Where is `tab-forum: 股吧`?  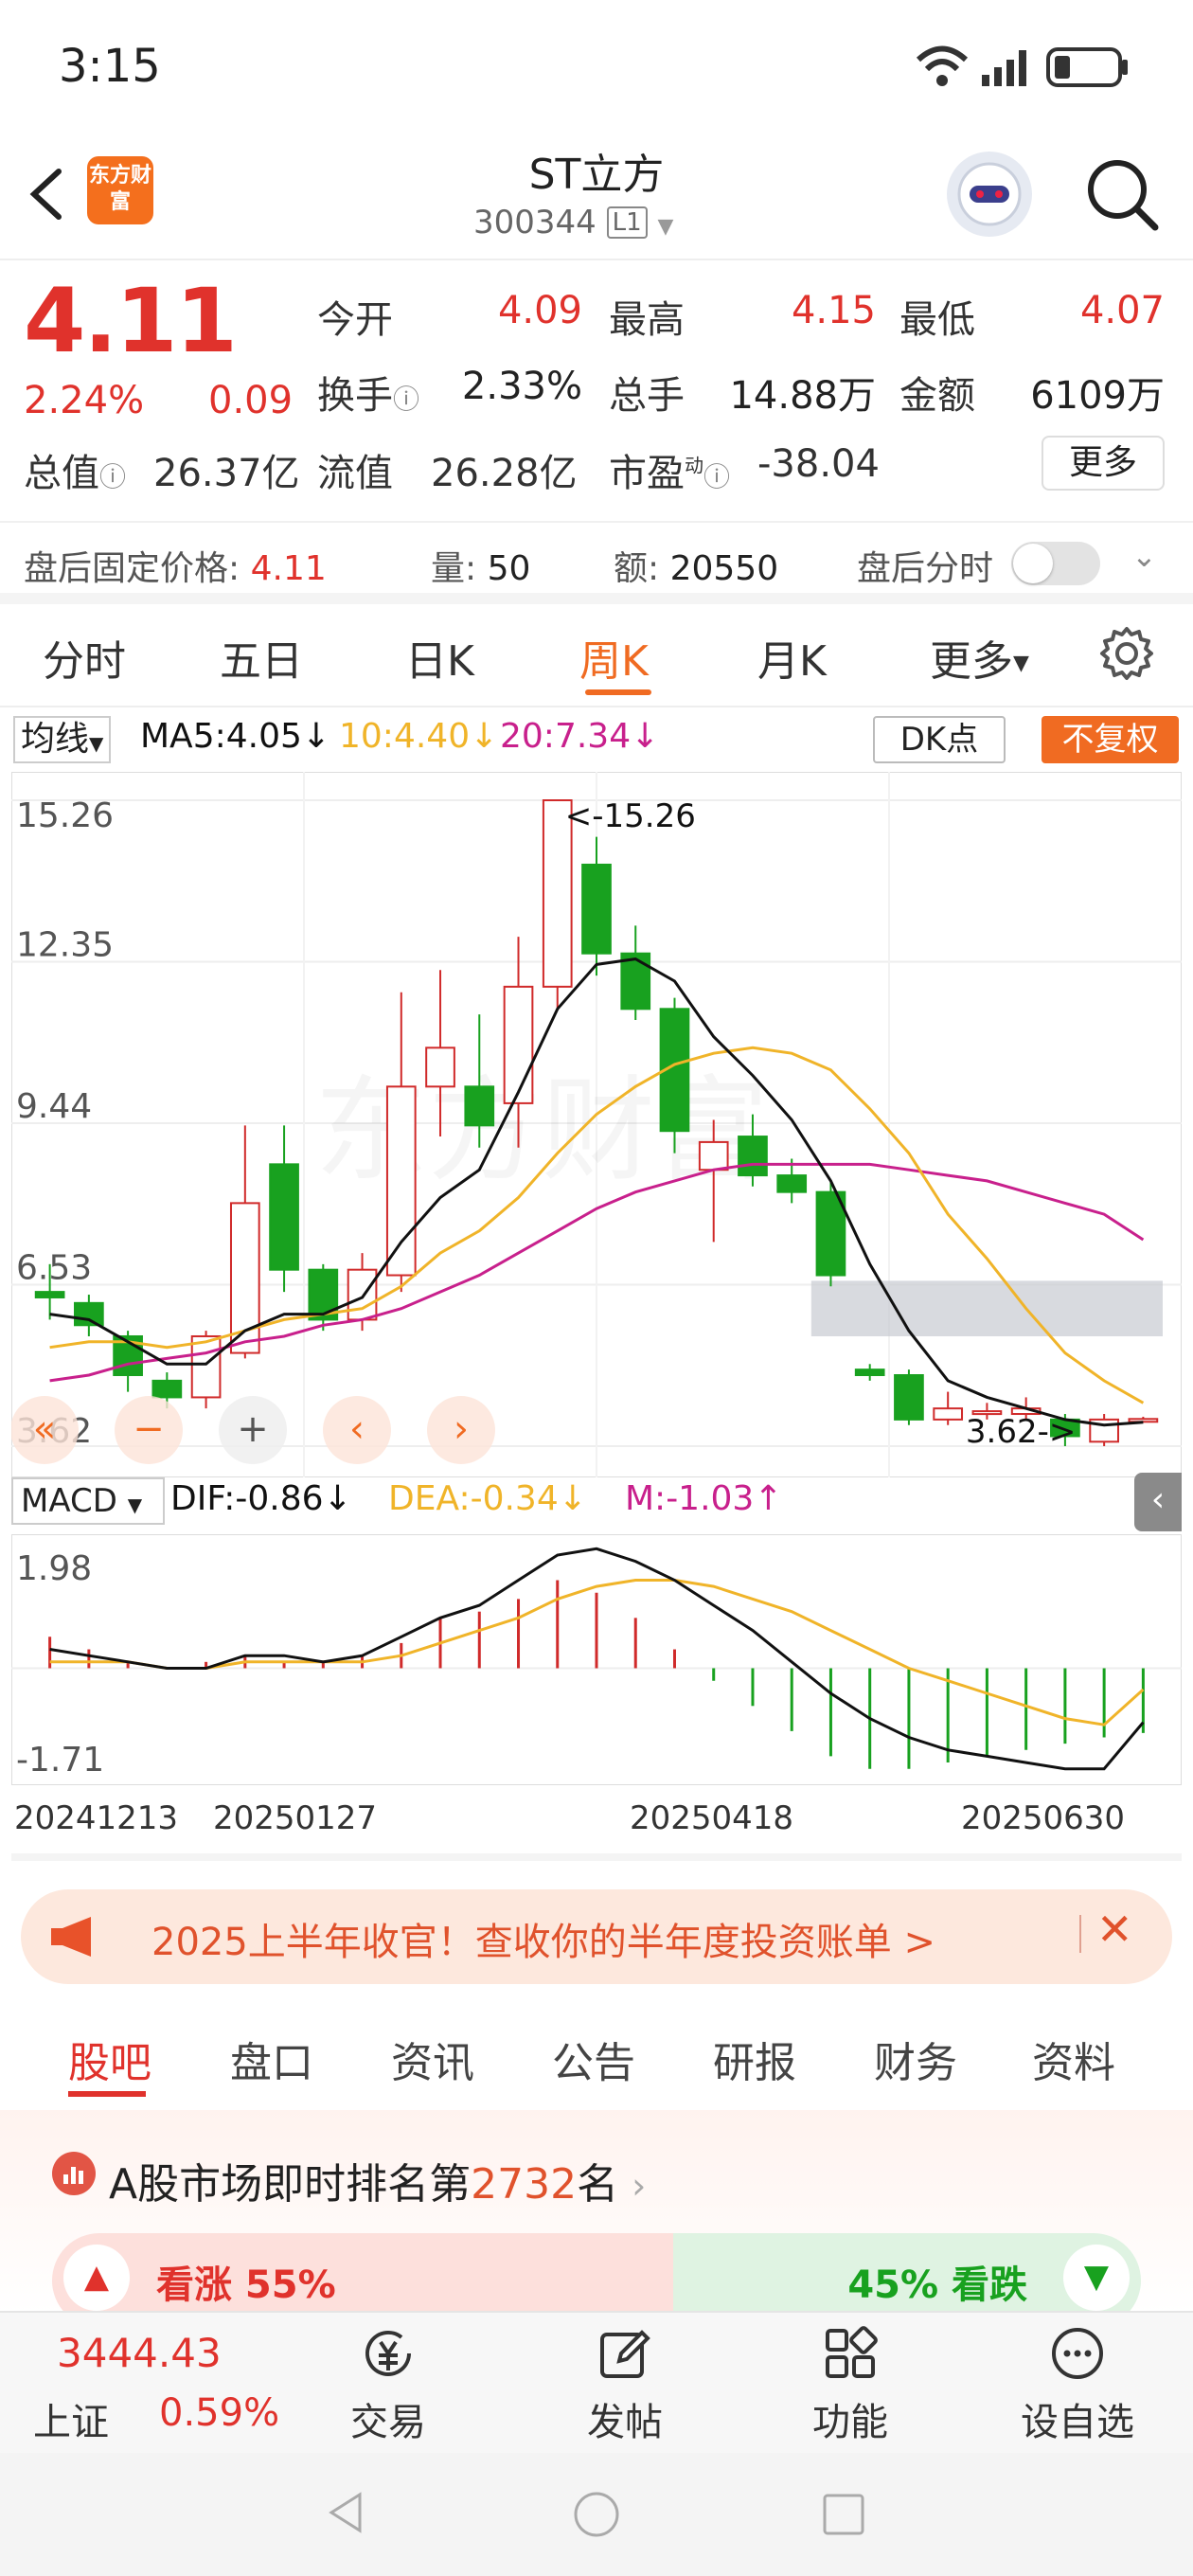 tab-forum: 股吧 is located at coordinates (109, 2059).